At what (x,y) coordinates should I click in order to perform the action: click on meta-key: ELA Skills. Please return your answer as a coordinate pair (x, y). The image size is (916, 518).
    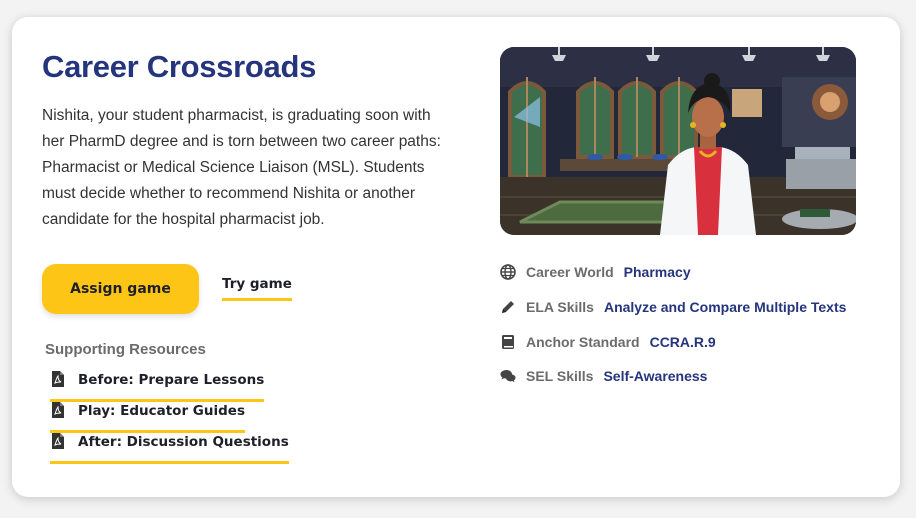
    Looking at the image, I should click on (560, 307).